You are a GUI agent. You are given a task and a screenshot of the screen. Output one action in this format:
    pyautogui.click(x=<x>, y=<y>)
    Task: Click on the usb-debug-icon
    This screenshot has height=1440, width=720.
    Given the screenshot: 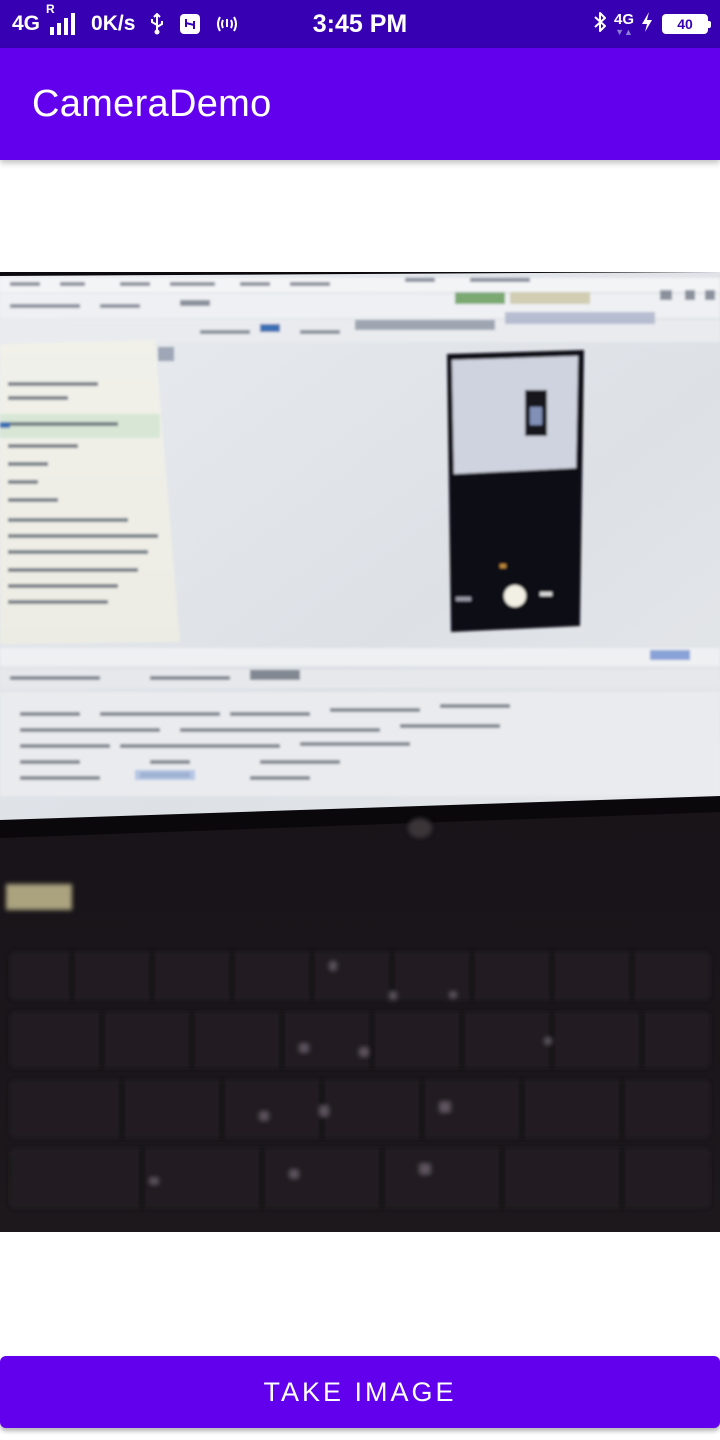 What is the action you would take?
    pyautogui.click(x=190, y=24)
    